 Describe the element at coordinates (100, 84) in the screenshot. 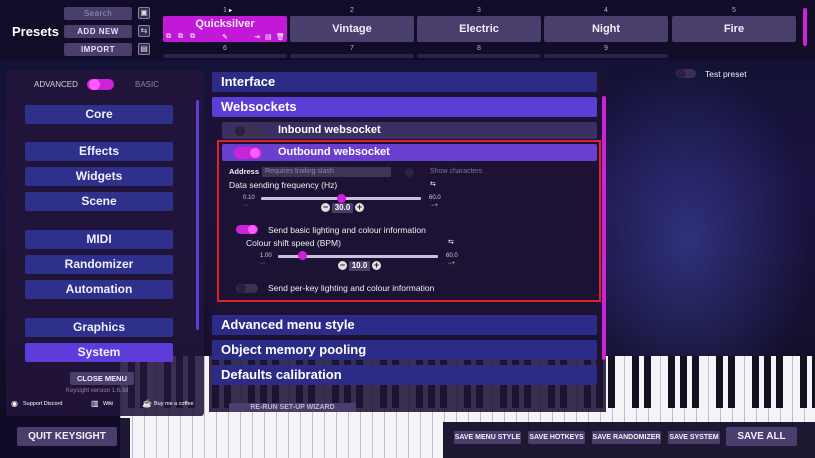

I see `advanced-basic-toggle` at that location.